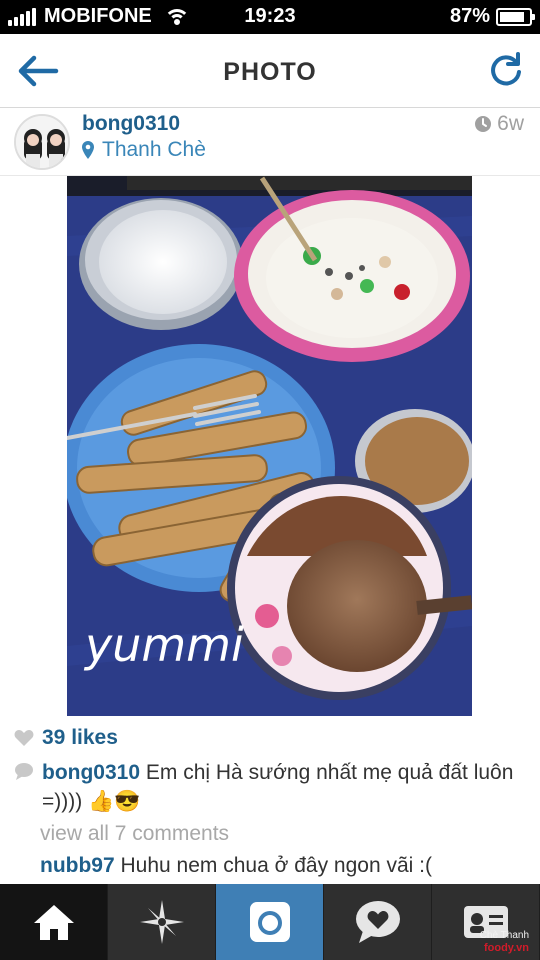  I want to click on battery-percent: 87%, so click(469, 16).